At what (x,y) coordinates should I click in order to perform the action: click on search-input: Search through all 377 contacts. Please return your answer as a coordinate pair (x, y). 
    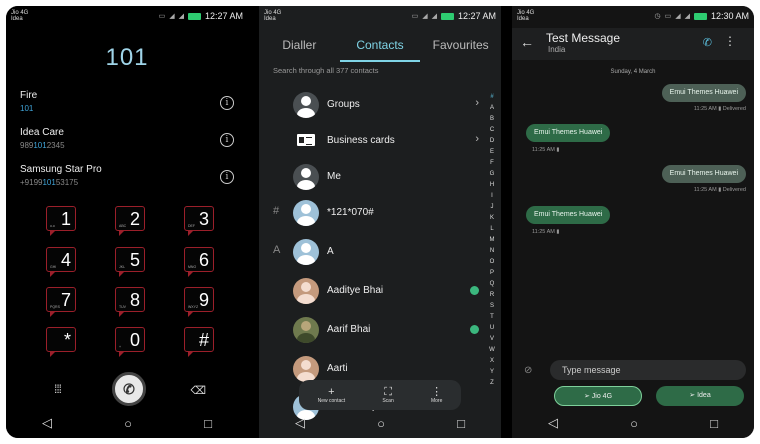
    Looking at the image, I should click on (325, 70).